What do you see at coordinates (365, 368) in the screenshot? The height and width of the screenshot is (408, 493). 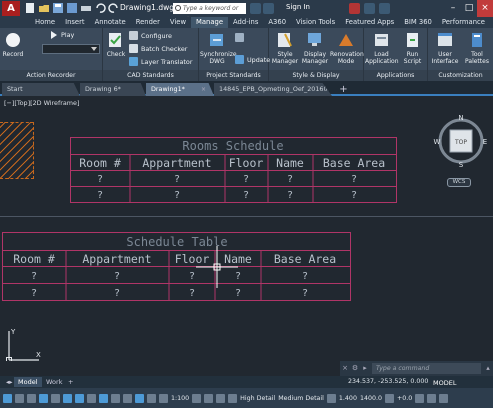 I see `command-history-icon: ▸` at bounding box center [365, 368].